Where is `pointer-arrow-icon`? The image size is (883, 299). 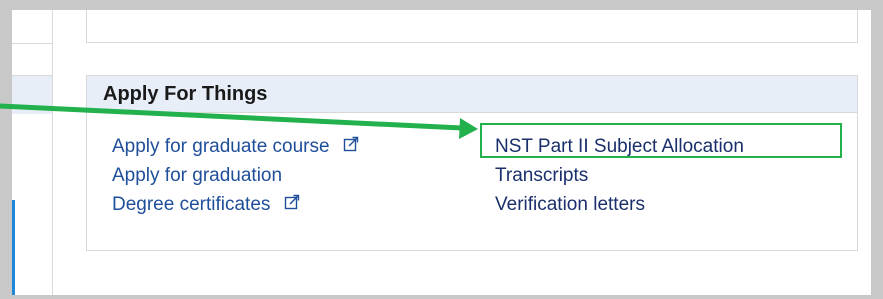
pointer-arrow-icon is located at coordinates (239, 121).